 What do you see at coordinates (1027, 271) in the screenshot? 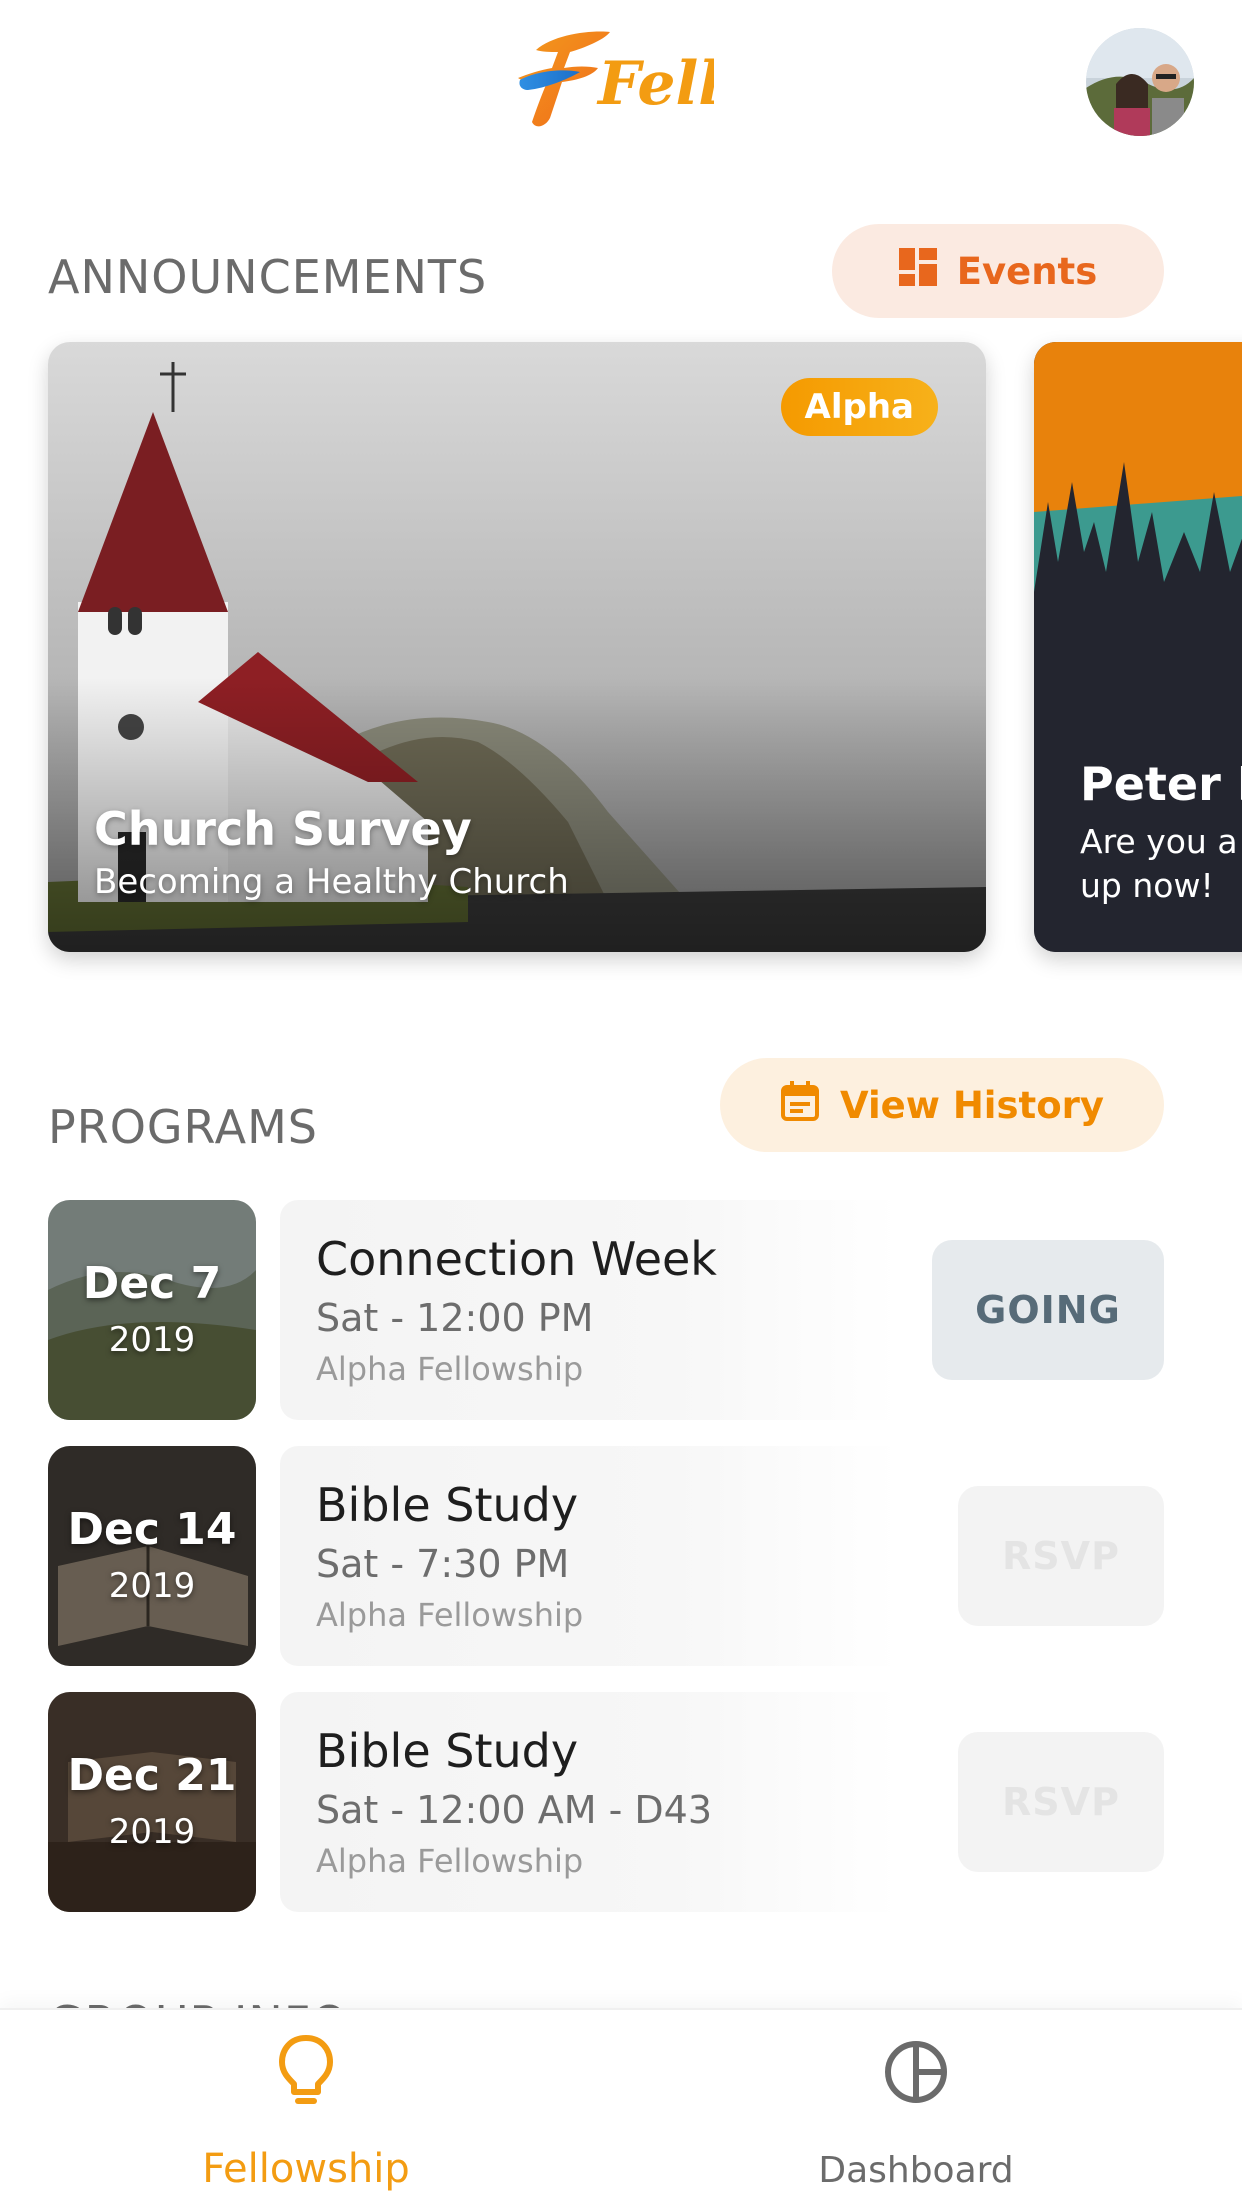
I see `events-button-label: Events` at bounding box center [1027, 271].